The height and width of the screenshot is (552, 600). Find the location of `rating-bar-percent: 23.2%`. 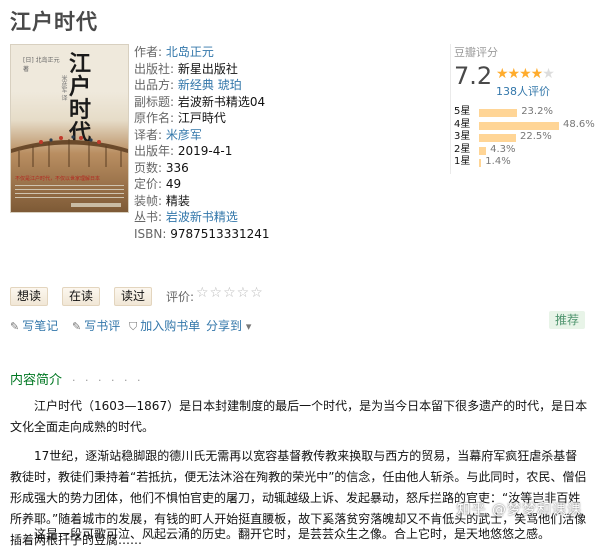

rating-bar-percent: 23.2% is located at coordinates (537, 111).